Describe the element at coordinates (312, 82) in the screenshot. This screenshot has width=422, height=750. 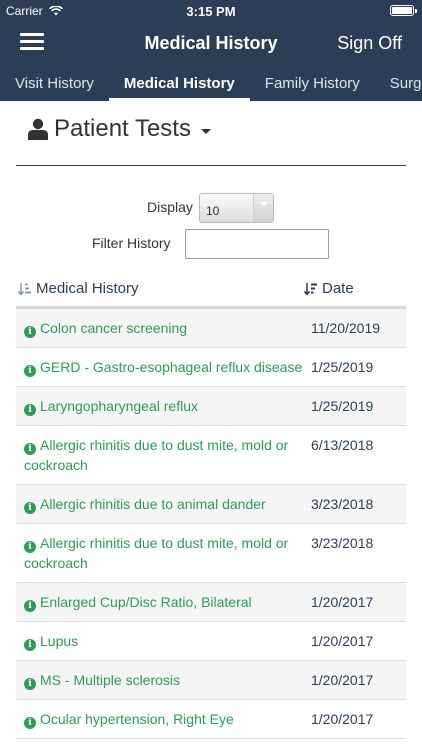
I see `tab-family-history: Family History` at that location.